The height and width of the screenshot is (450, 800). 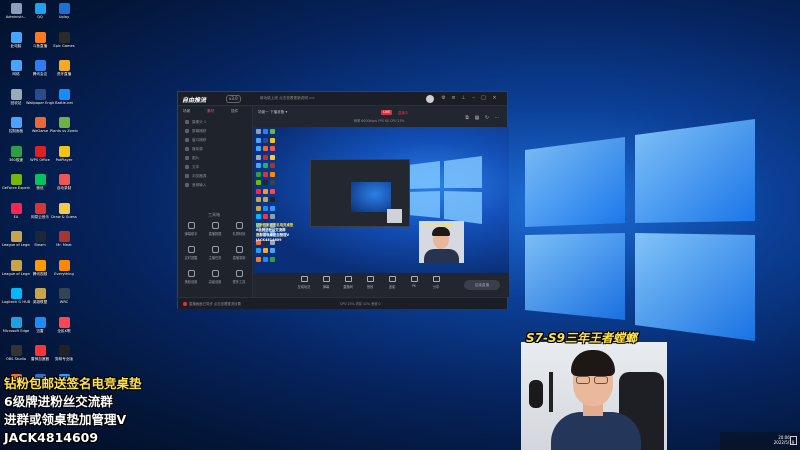 I want to click on source-item: 媒体源, so click(x=215, y=149).